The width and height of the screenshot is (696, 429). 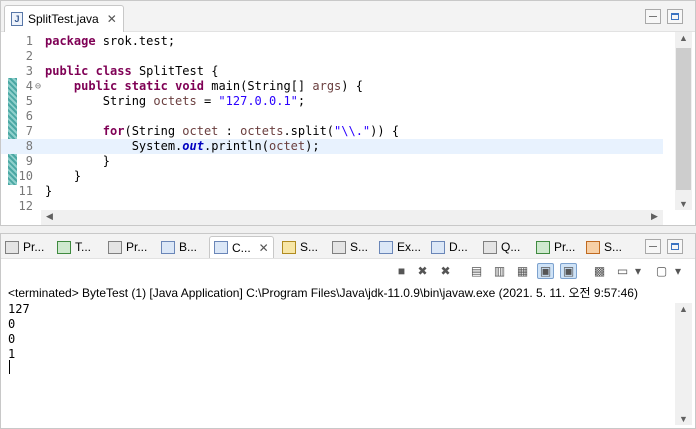 What do you see at coordinates (332, 176) in the screenshot?
I see `code-line: 10 }` at bounding box center [332, 176].